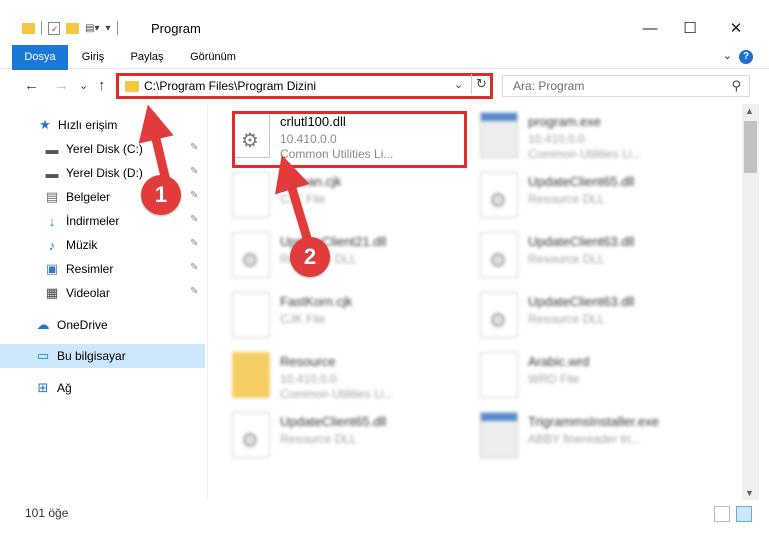 Image resolution: width=769 pixels, height=533 pixels. What do you see at coordinates (316, 301) in the screenshot?
I see `file-name: FastKorn.cjk` at bounding box center [316, 301].